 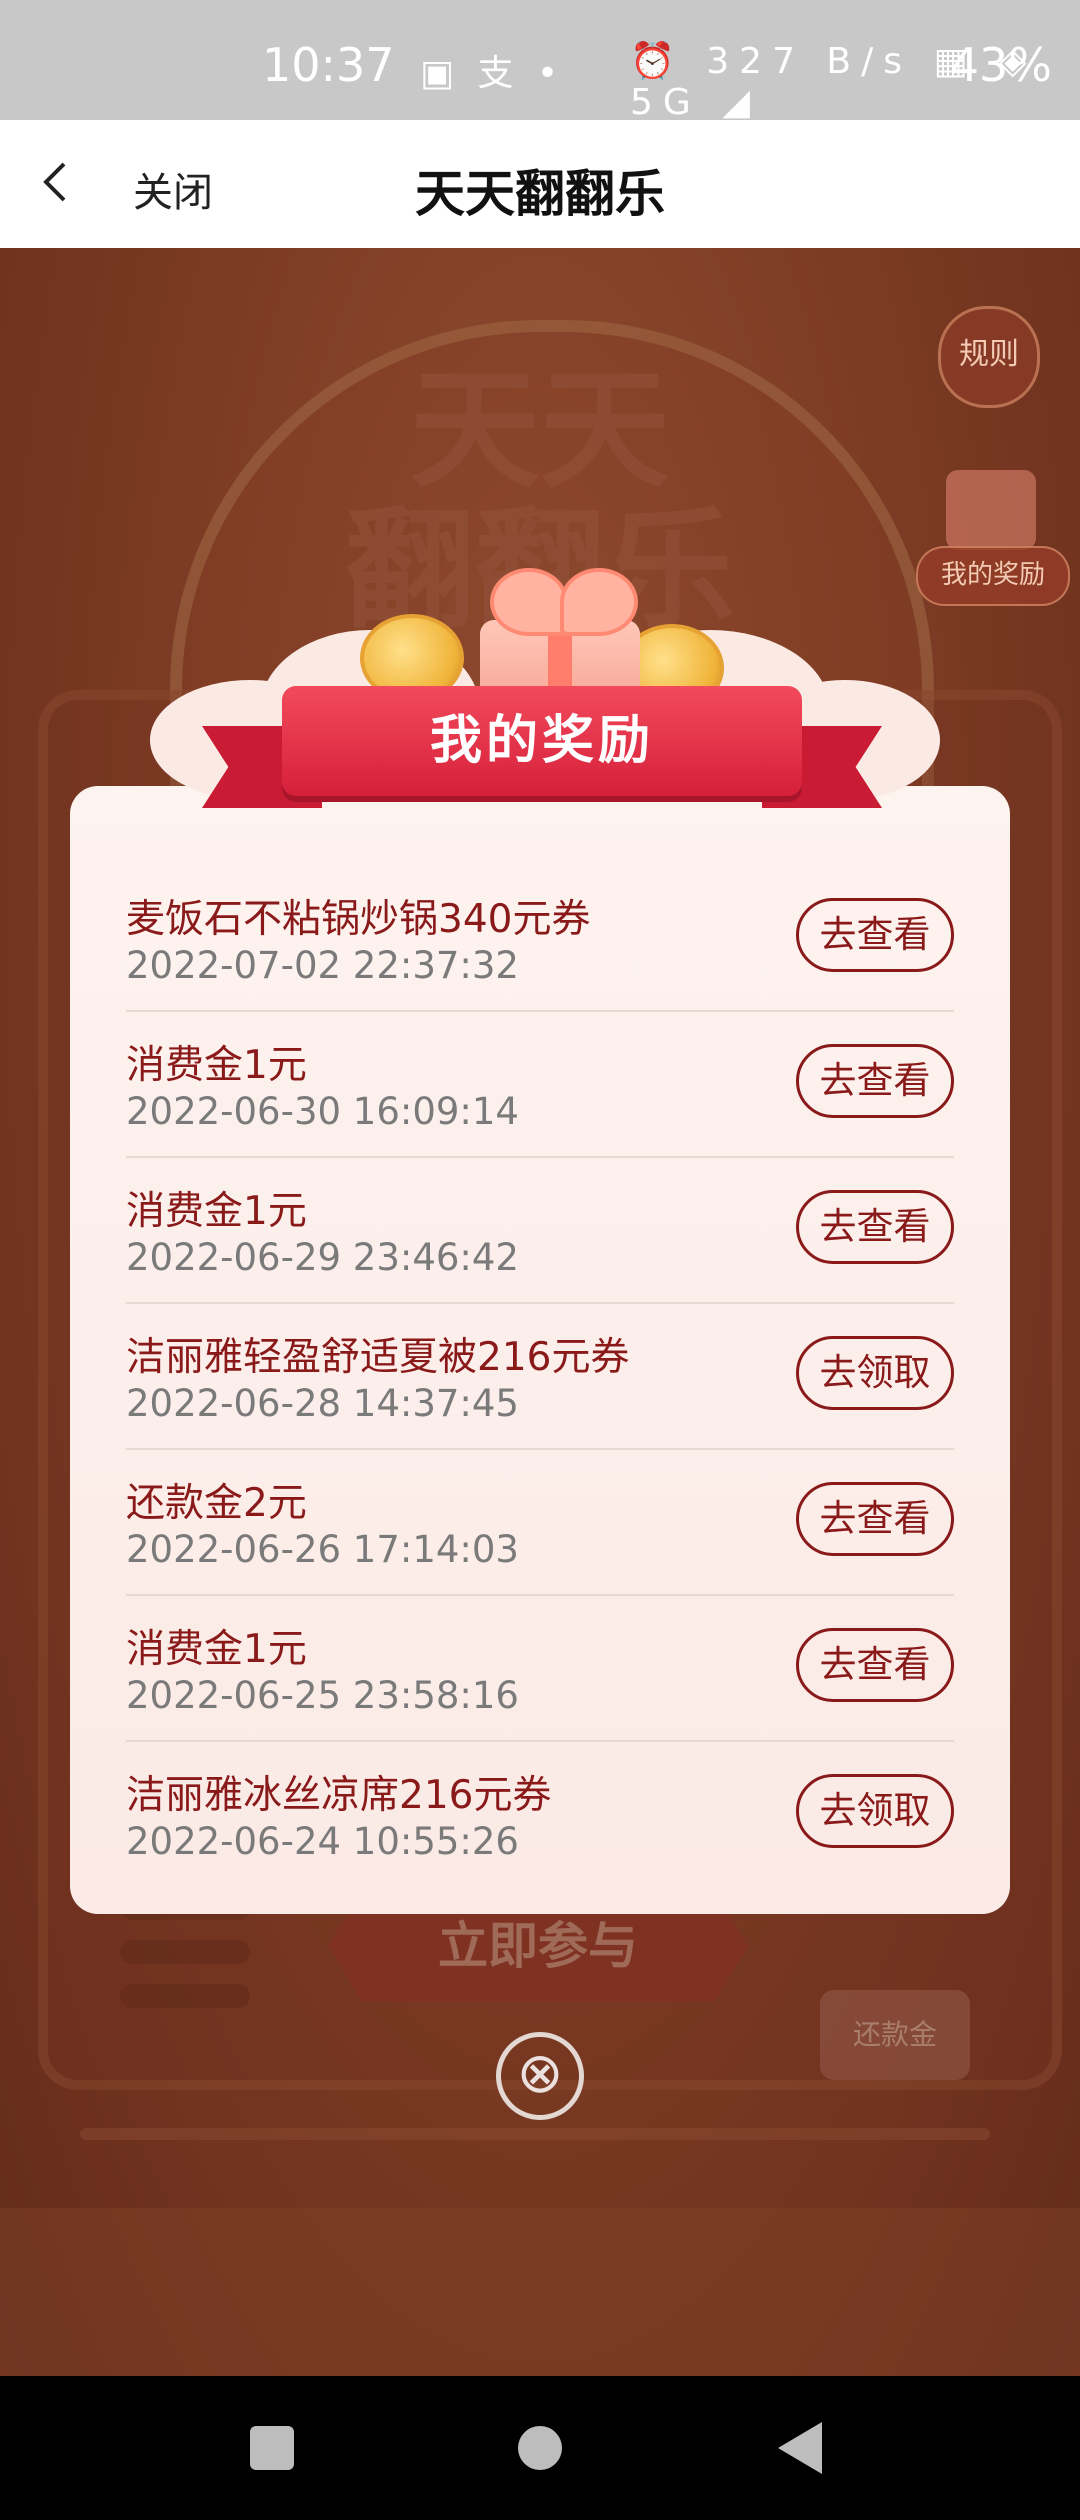 What do you see at coordinates (322, 1695) in the screenshot?
I see `reward-time: 2022-06-25 23:58:16` at bounding box center [322, 1695].